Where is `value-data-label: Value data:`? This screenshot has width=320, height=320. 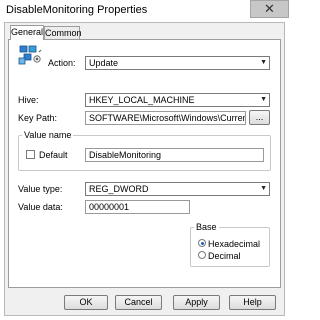
value-data-label: Value data: is located at coordinates (40, 207).